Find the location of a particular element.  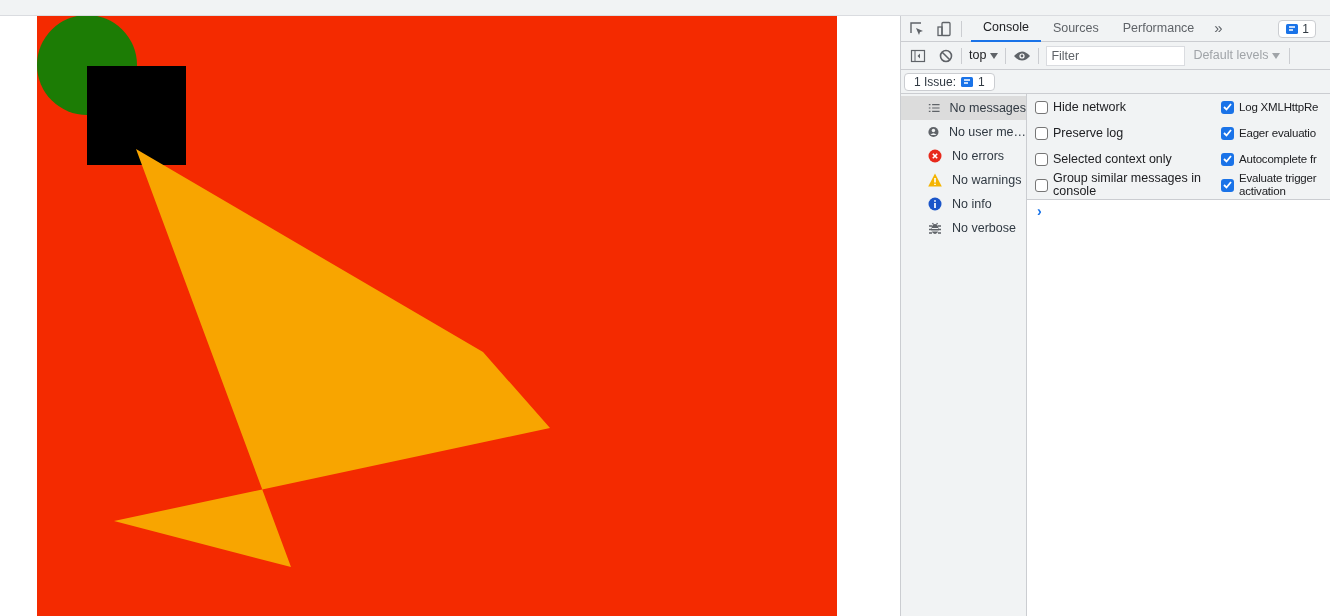

eye-icon is located at coordinates (1022, 55).